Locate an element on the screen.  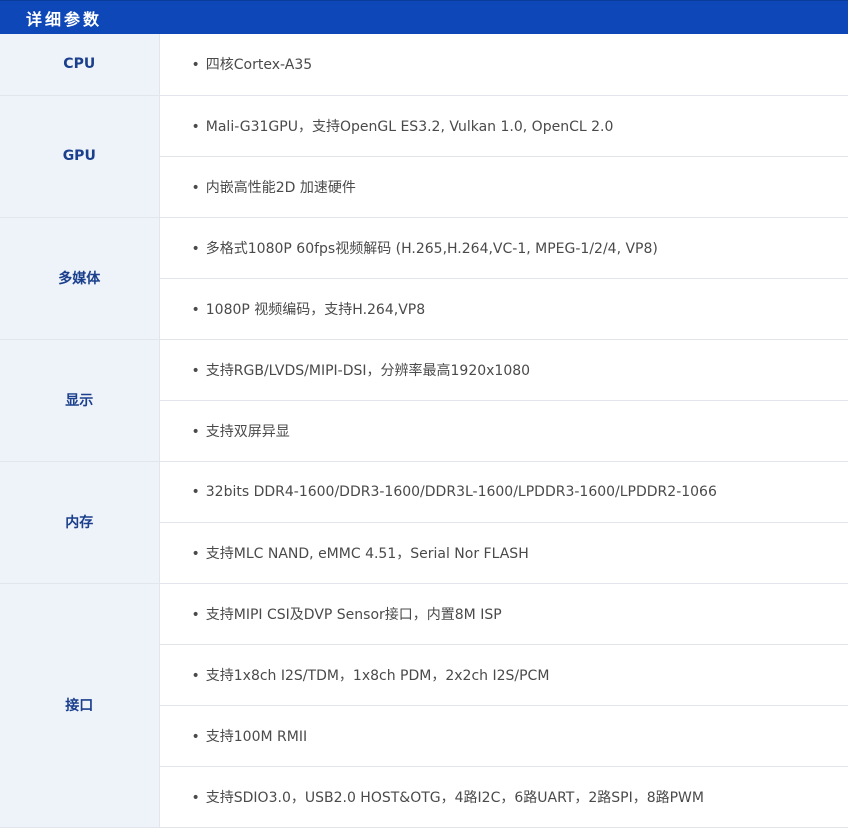
spec-value: • 1080P 视频编码，支持H.264,VP8 is located at coordinates (503, 309).